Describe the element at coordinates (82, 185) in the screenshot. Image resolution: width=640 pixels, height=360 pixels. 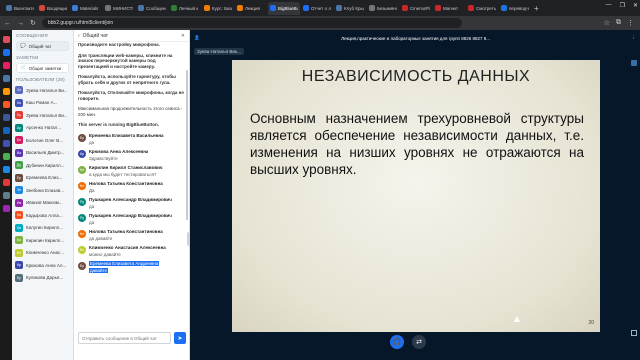
I see `avatar: Ни` at that location.